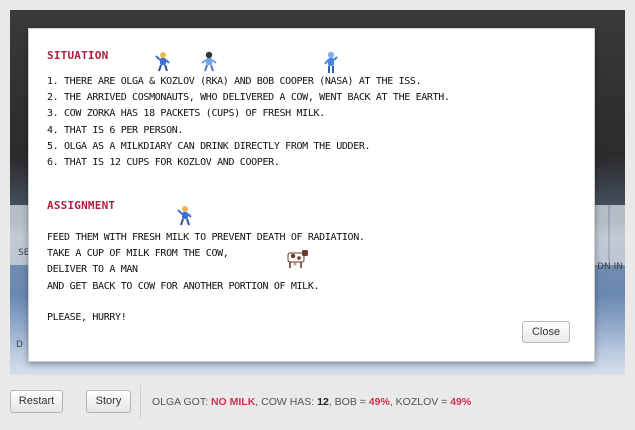 The height and width of the screenshot is (430, 635). Describe the element at coordinates (108, 401) in the screenshot. I see `story-button: Story` at that location.